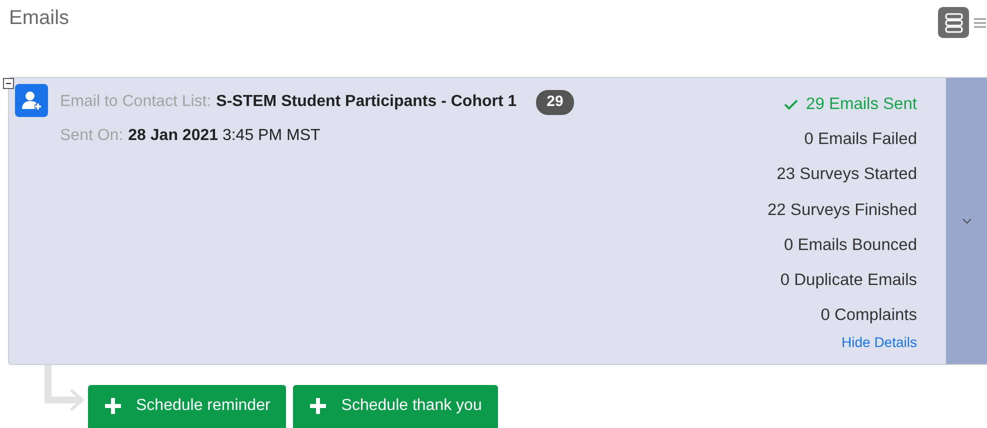  I want to click on collapse-icon, so click(8, 84).